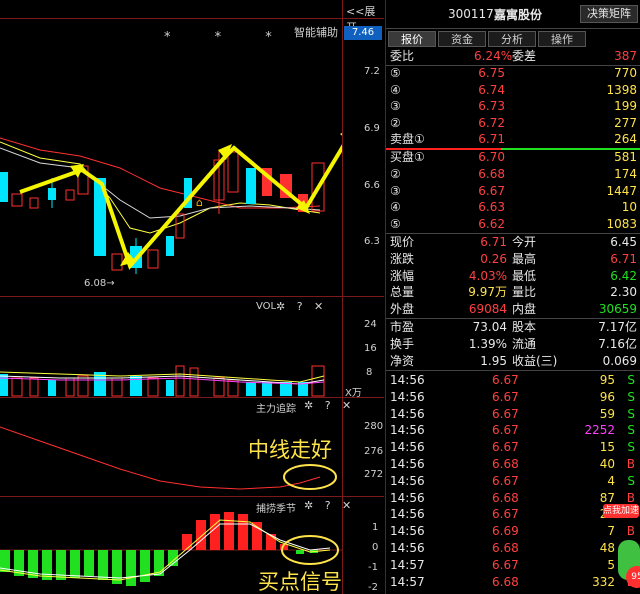 Image resolution: width=640 pixels, height=594 pixels. I want to click on vol-unit-label: X万, so click(353, 393).